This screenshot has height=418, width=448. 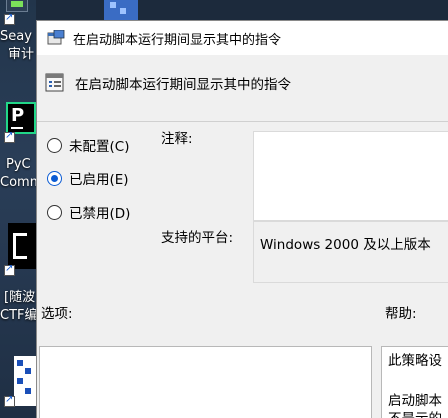 I want to click on radio-label: 已启用(E), so click(x=99, y=180).